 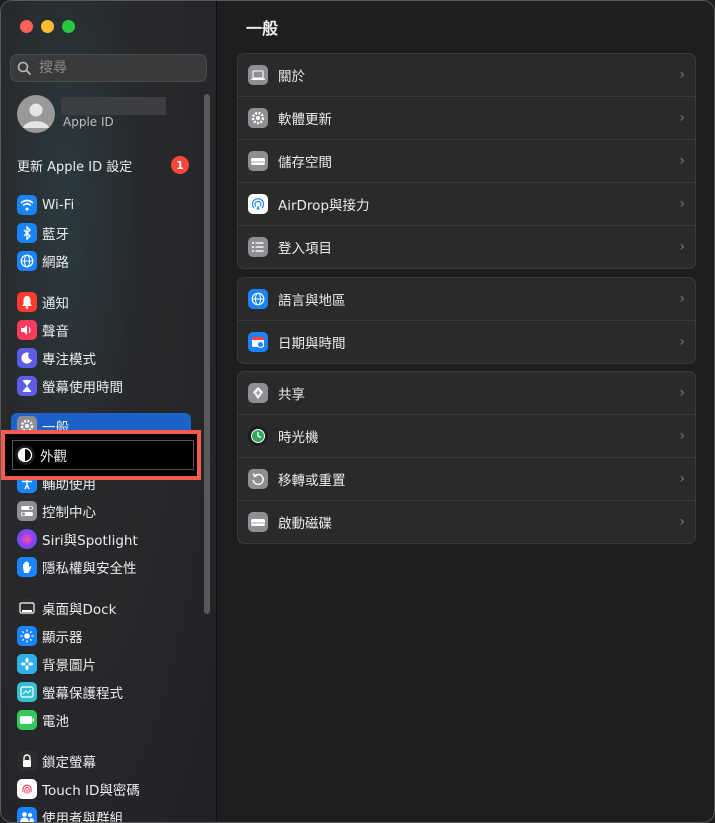 What do you see at coordinates (88, 122) in the screenshot?
I see `apple-id-label: Apple ID` at bounding box center [88, 122].